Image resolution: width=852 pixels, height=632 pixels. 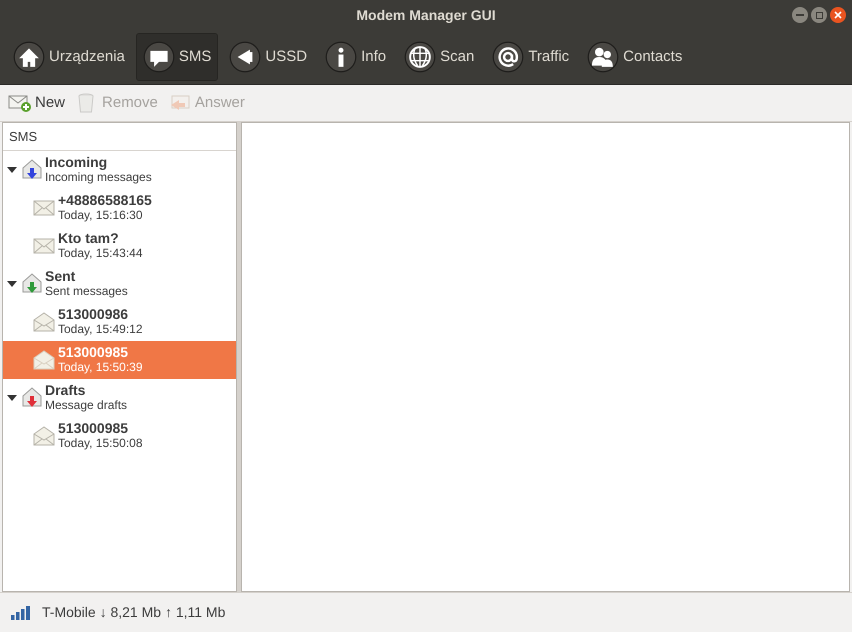 I want to click on message-item: +48886588165 Today, 15:16:30, so click(x=119, y=208).